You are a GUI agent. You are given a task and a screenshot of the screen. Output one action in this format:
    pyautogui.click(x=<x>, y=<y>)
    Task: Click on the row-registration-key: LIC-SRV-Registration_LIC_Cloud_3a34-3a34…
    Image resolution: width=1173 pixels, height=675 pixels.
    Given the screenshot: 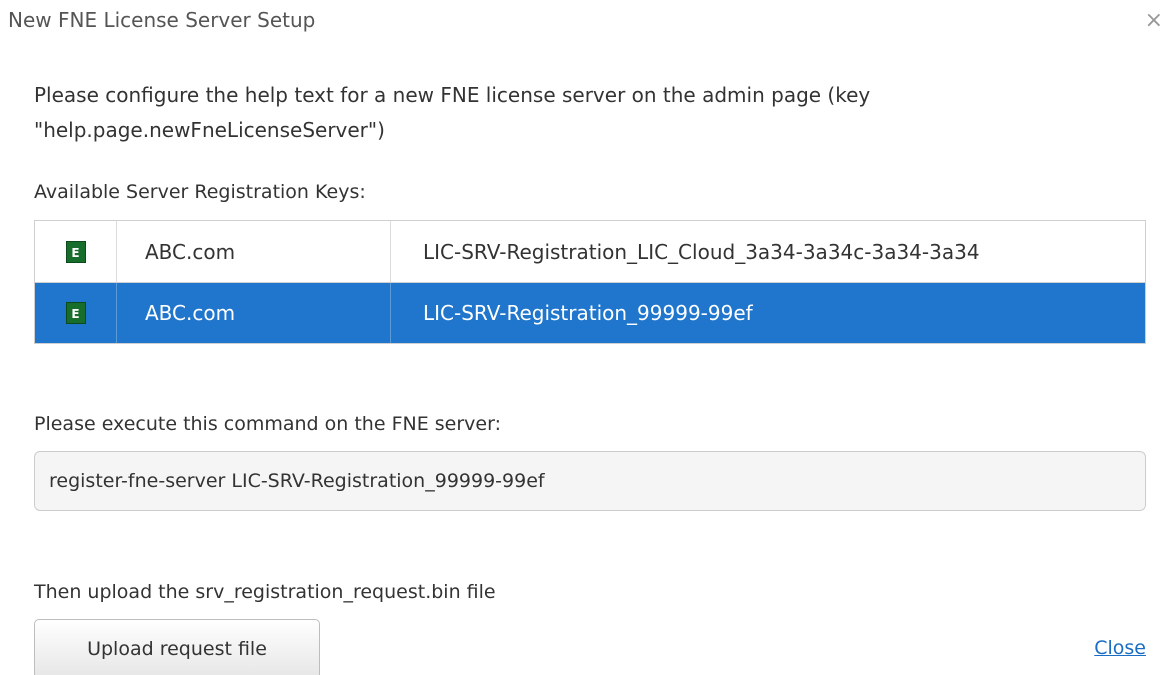 What is the action you would take?
    pyautogui.click(x=701, y=251)
    